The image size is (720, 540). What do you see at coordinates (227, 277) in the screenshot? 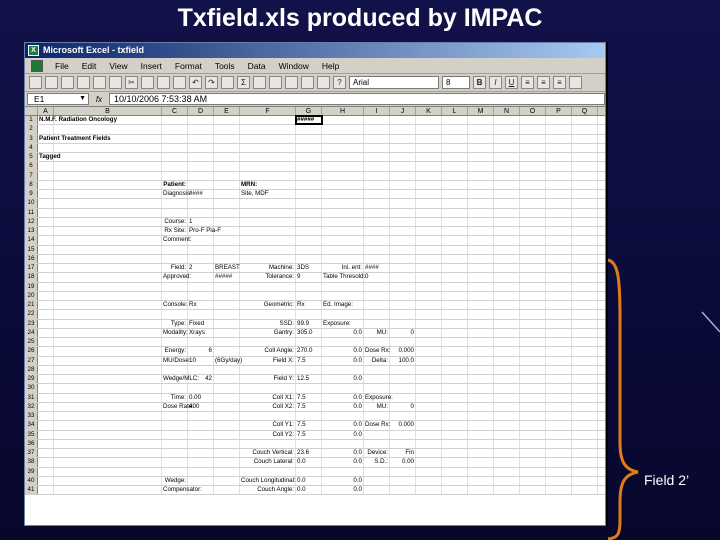
I see `cell: #####` at bounding box center [227, 277].